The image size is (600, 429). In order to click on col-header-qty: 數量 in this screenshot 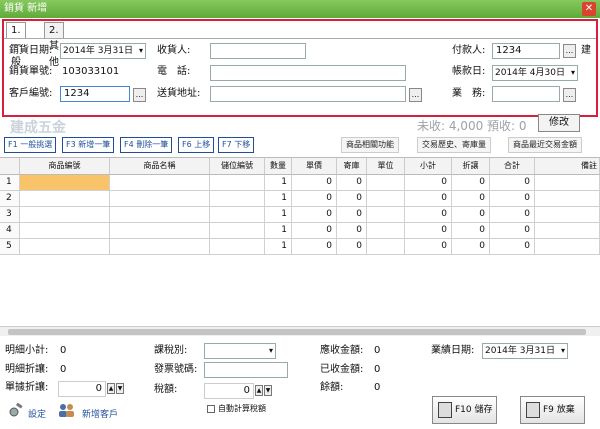, I will do `click(278, 166)`.